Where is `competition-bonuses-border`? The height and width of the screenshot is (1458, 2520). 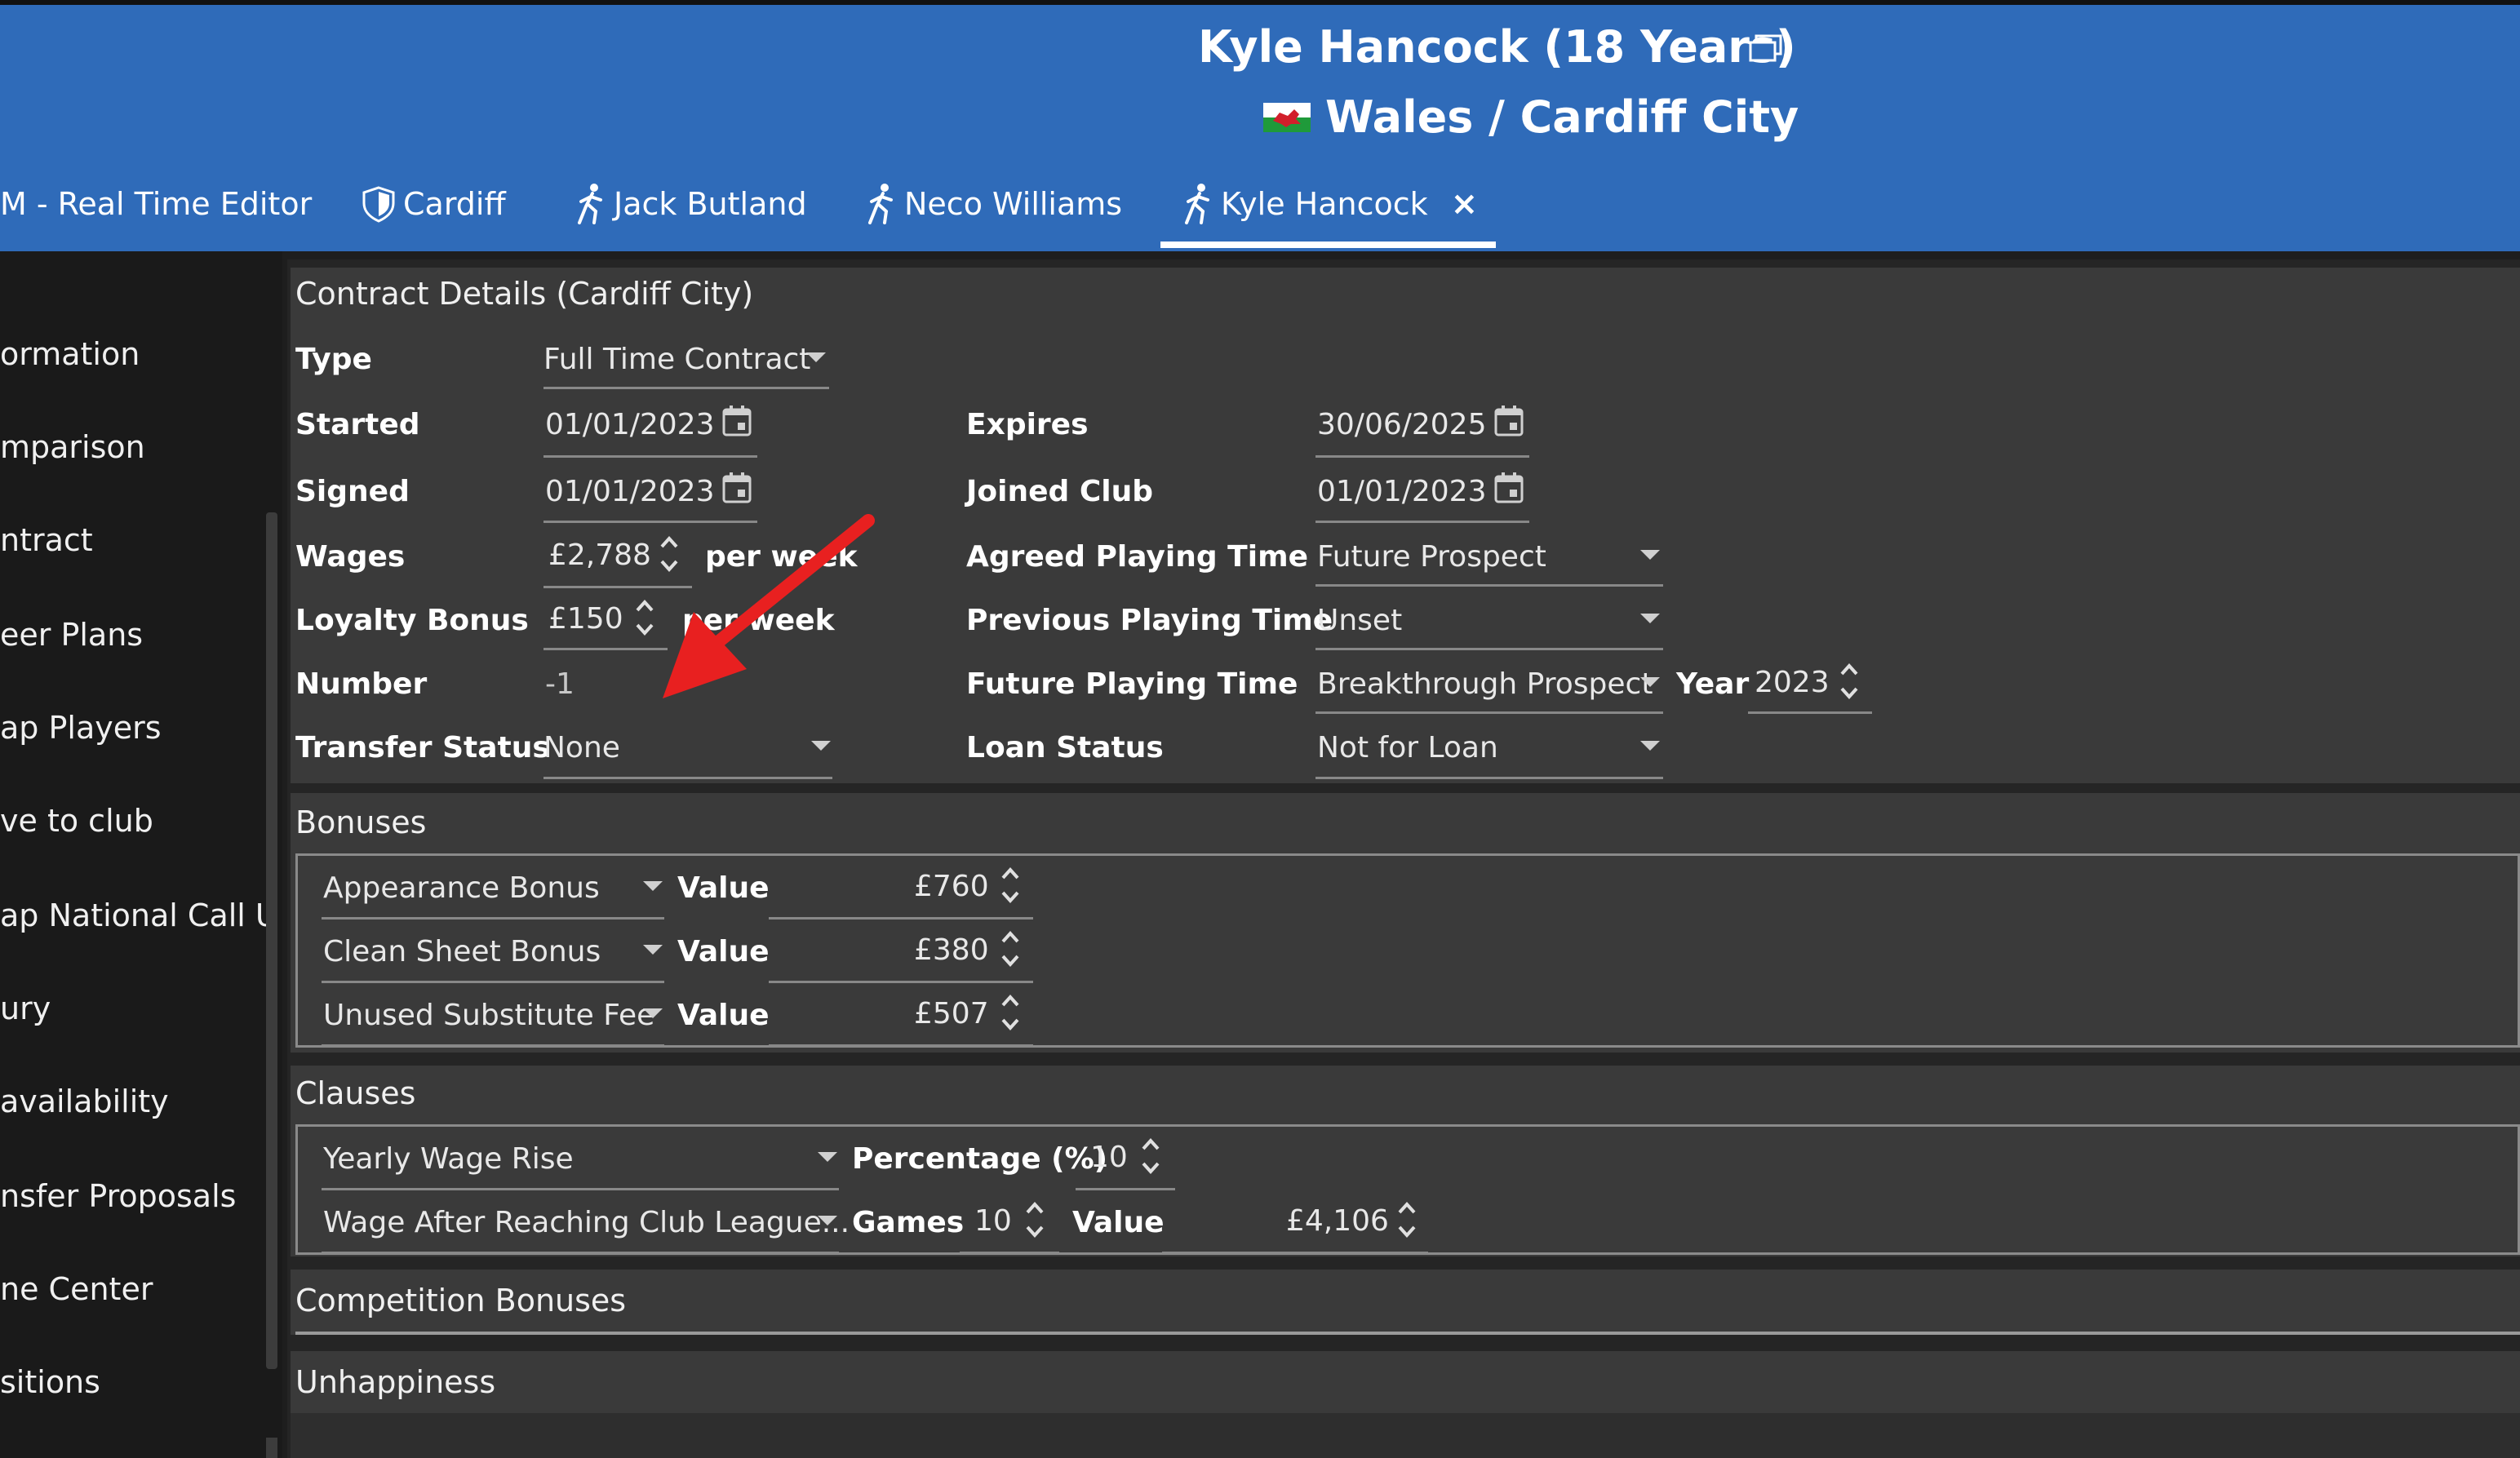
competition-bonuses-border is located at coordinates (1407, 1333).